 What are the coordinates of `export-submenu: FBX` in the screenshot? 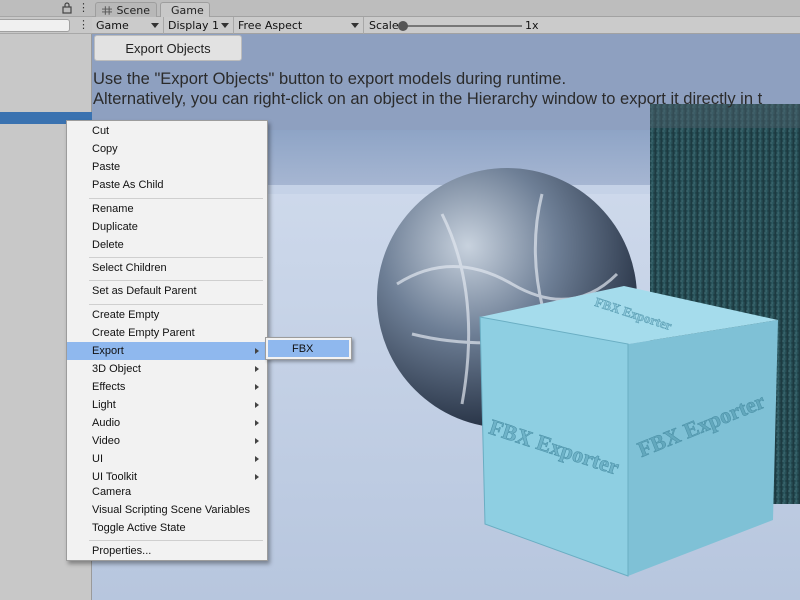 It's located at (308, 348).